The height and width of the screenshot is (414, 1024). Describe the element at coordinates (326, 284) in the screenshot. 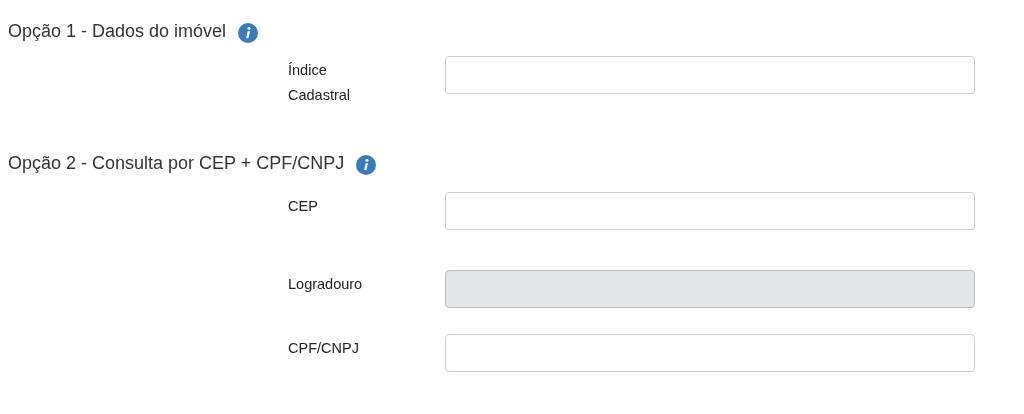

I see `field-label: Logradouro` at that location.